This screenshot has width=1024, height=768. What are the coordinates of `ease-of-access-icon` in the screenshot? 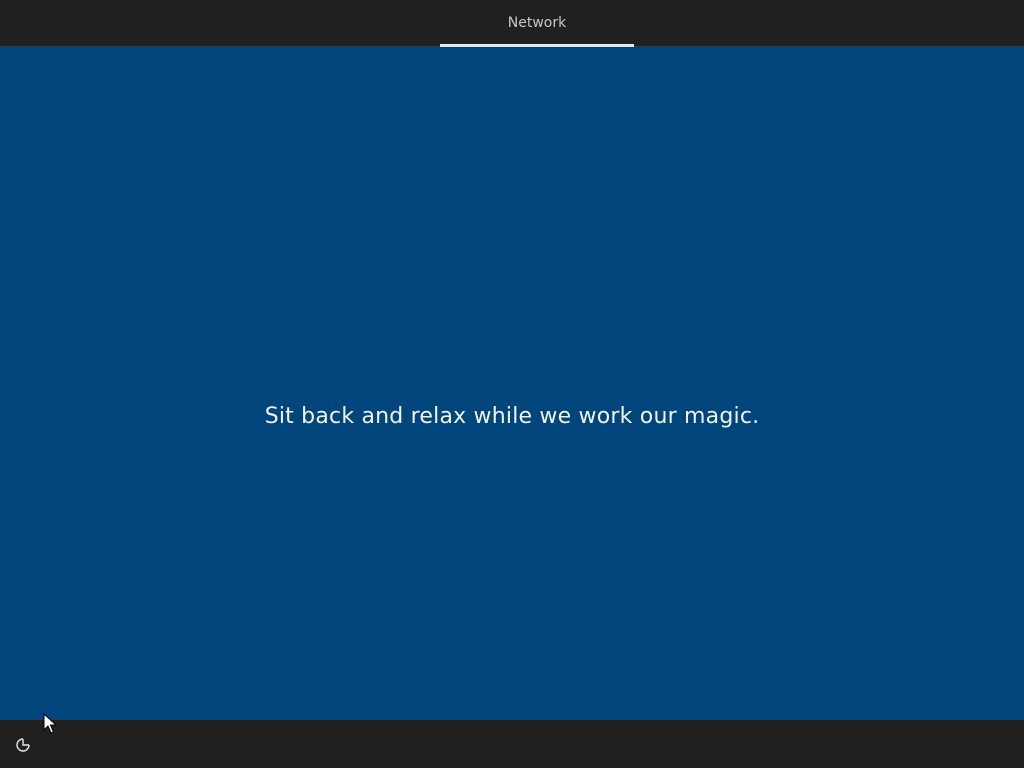 It's located at (23, 745).